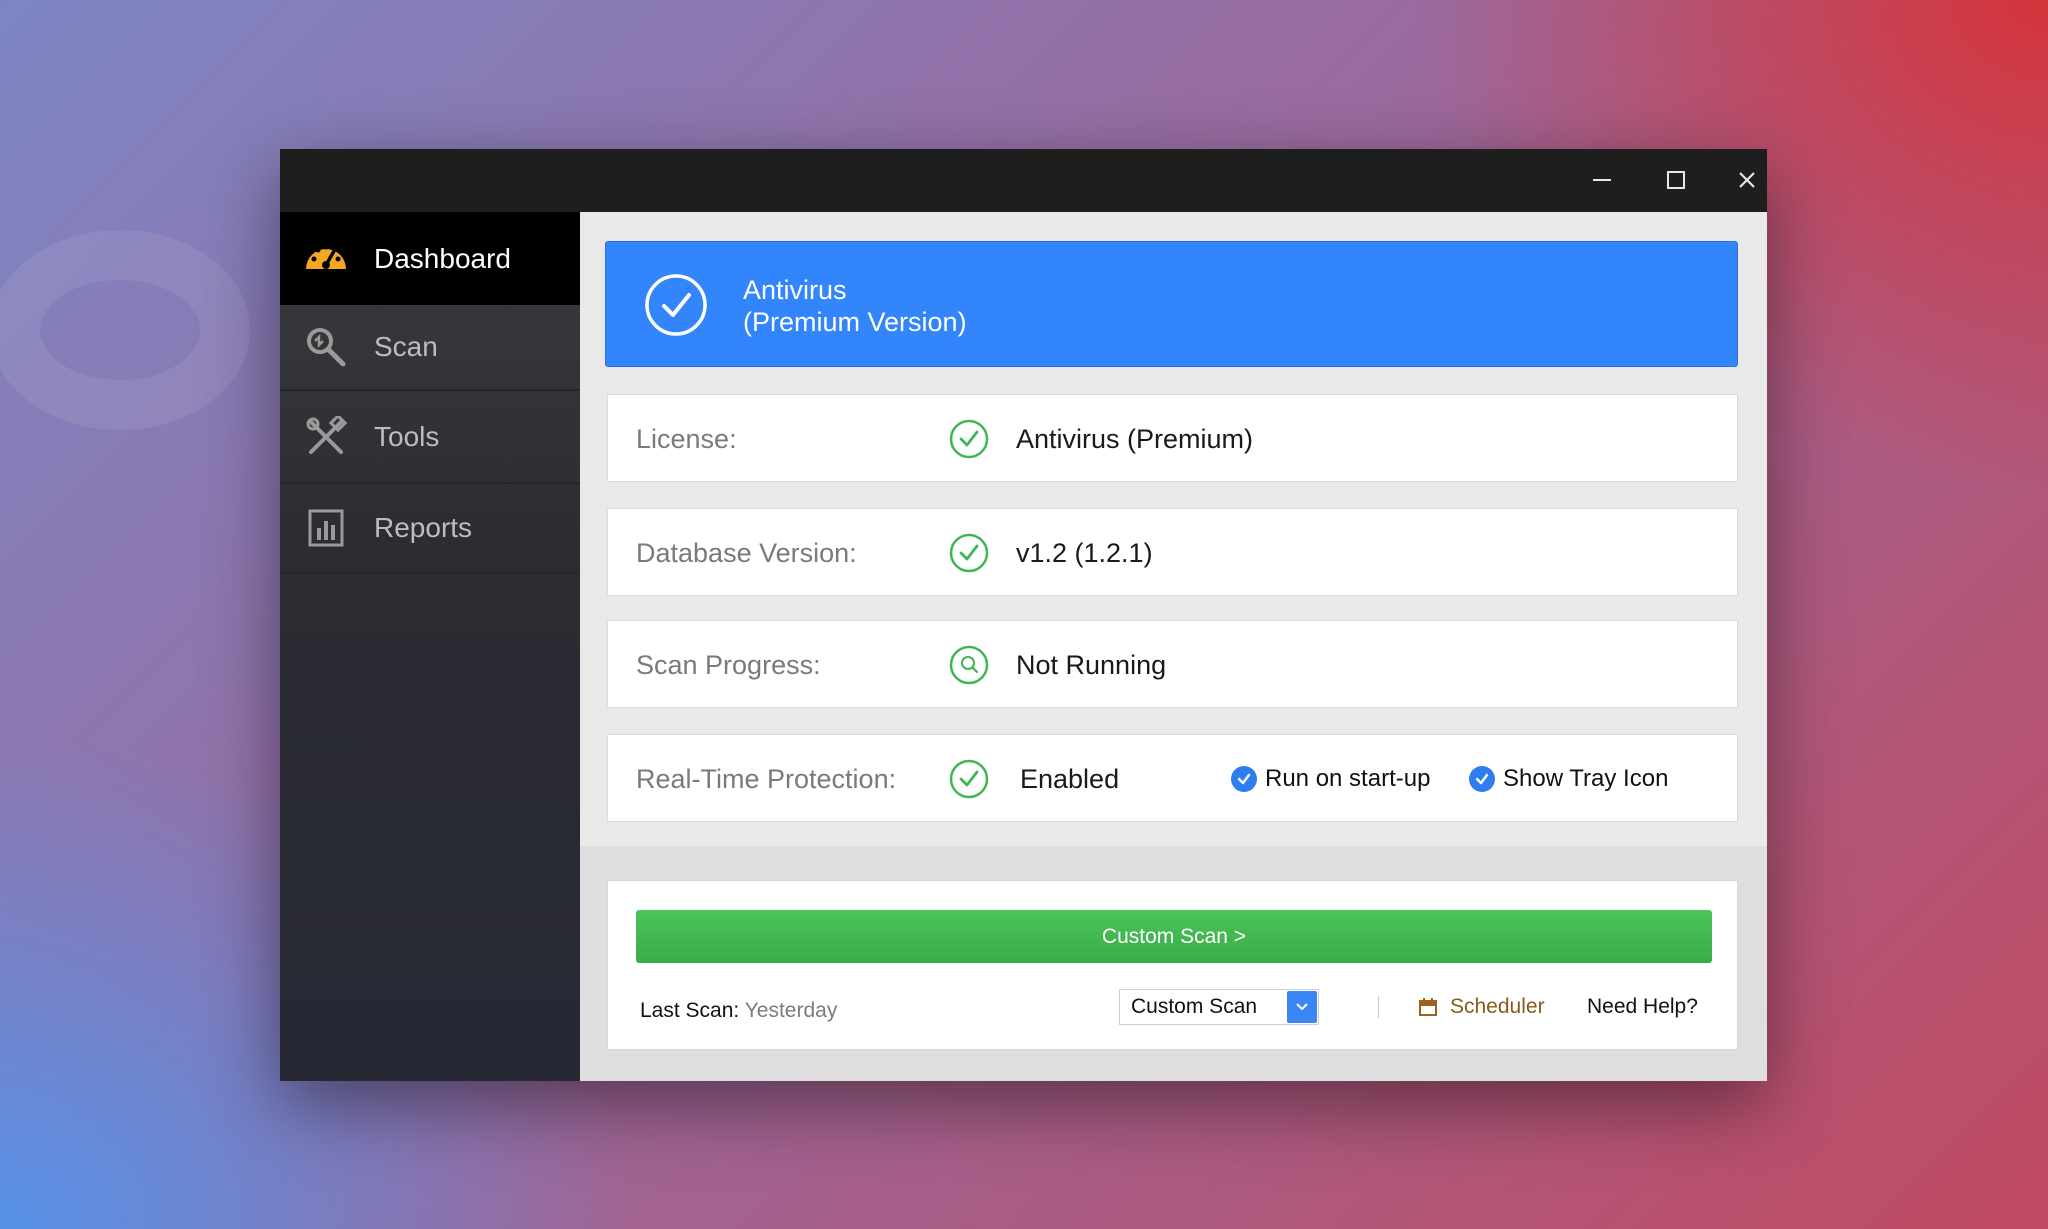 Image resolution: width=2048 pixels, height=1229 pixels. Describe the element at coordinates (855, 322) in the screenshot. I see `product-edition: (Premium Version)` at that location.